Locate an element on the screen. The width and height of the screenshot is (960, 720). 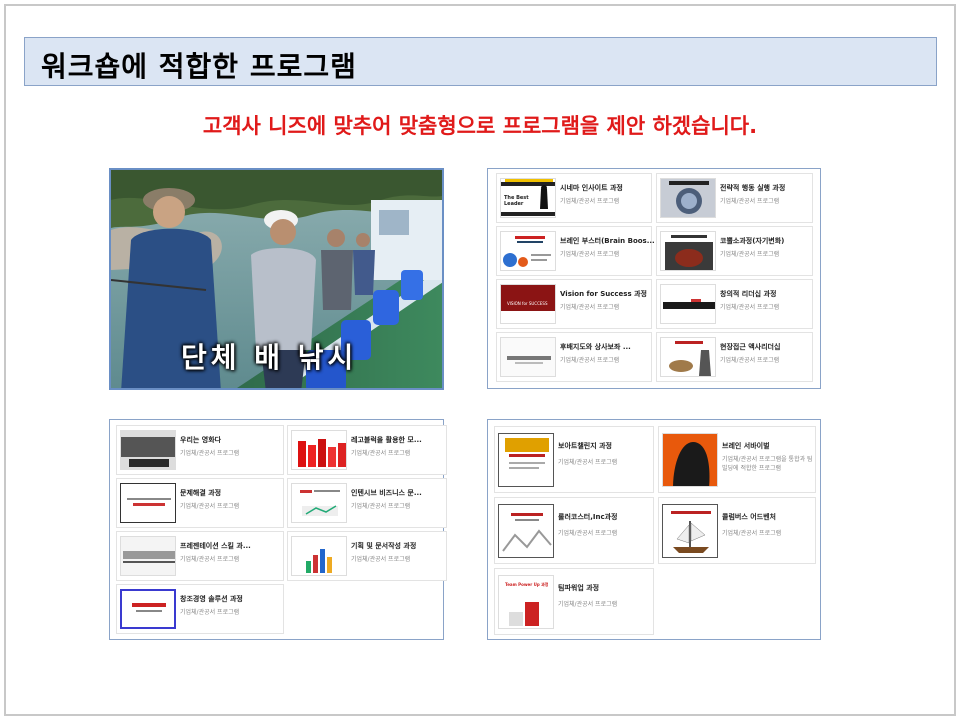
program-card: 보아트챌린지 과정 기업체/관공서 프로그램 is located at coordinates (574, 459).